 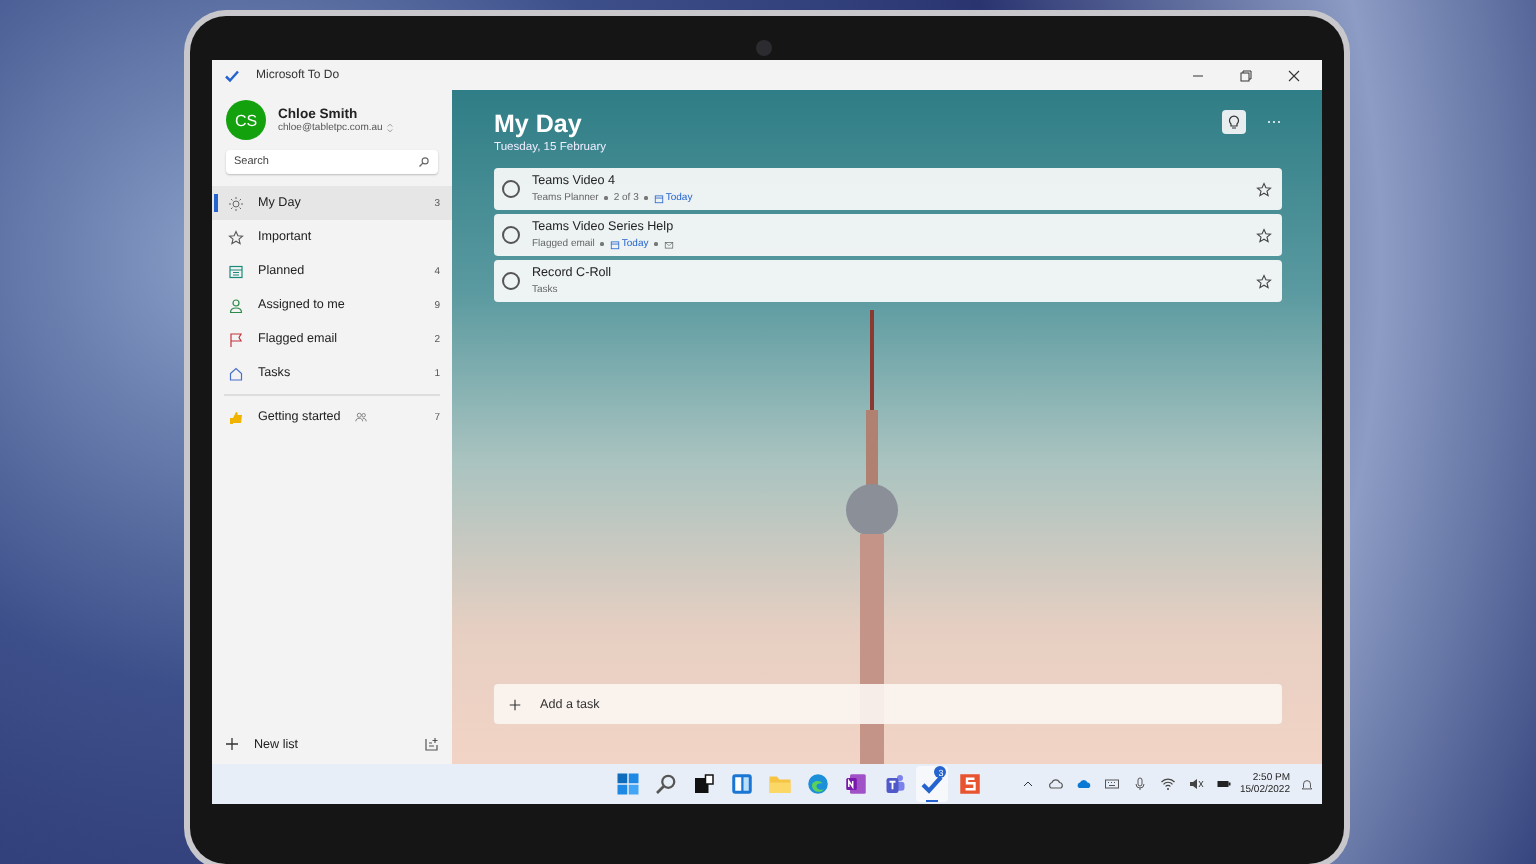 What do you see at coordinates (1111, 784) in the screenshot?
I see `keyboard-icon` at bounding box center [1111, 784].